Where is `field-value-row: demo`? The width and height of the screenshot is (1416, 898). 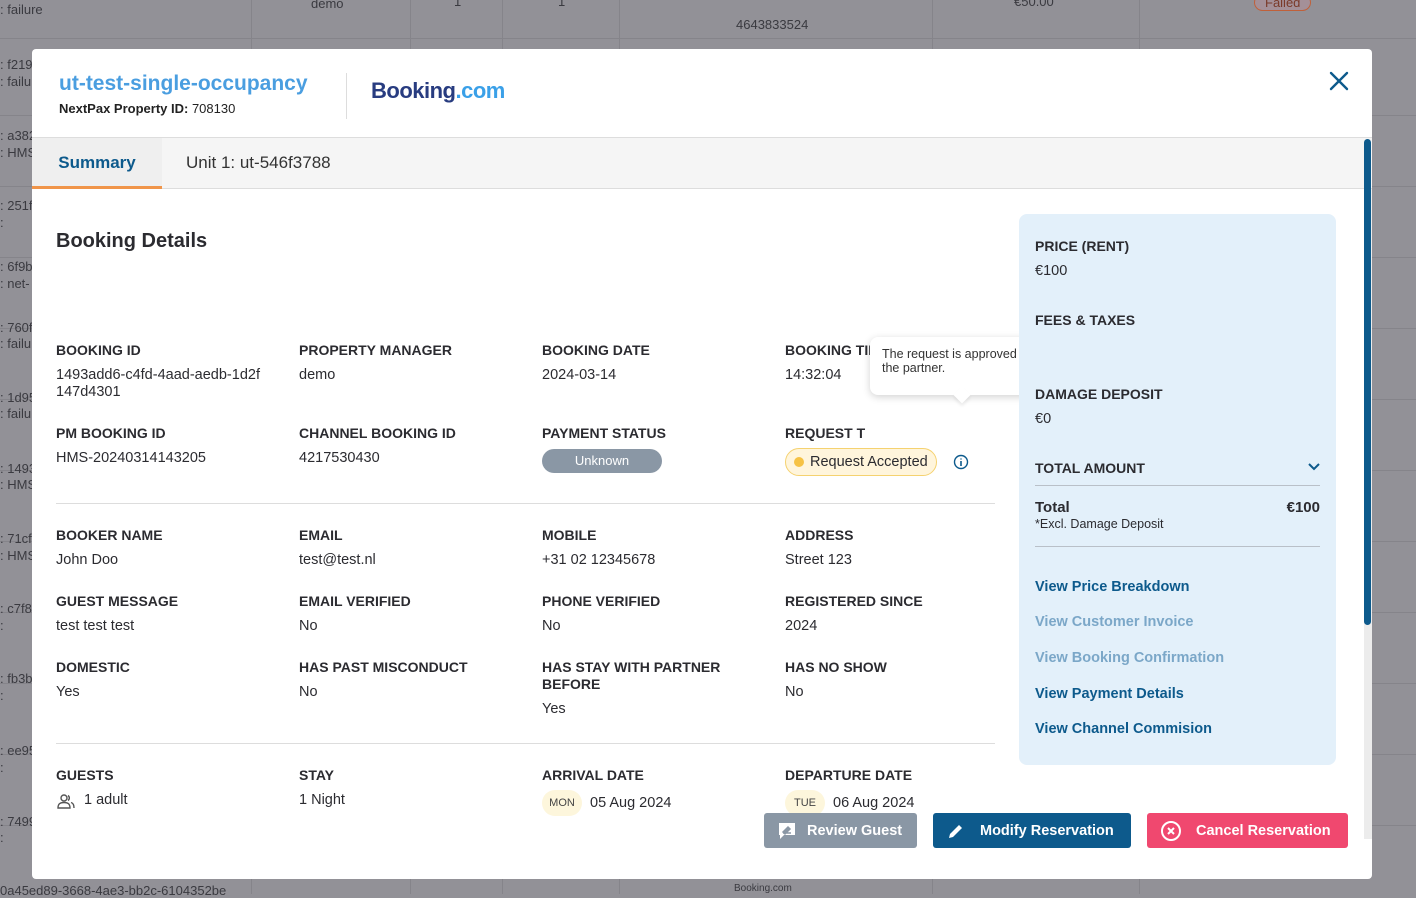
field-value-row: demo is located at coordinates (414, 375).